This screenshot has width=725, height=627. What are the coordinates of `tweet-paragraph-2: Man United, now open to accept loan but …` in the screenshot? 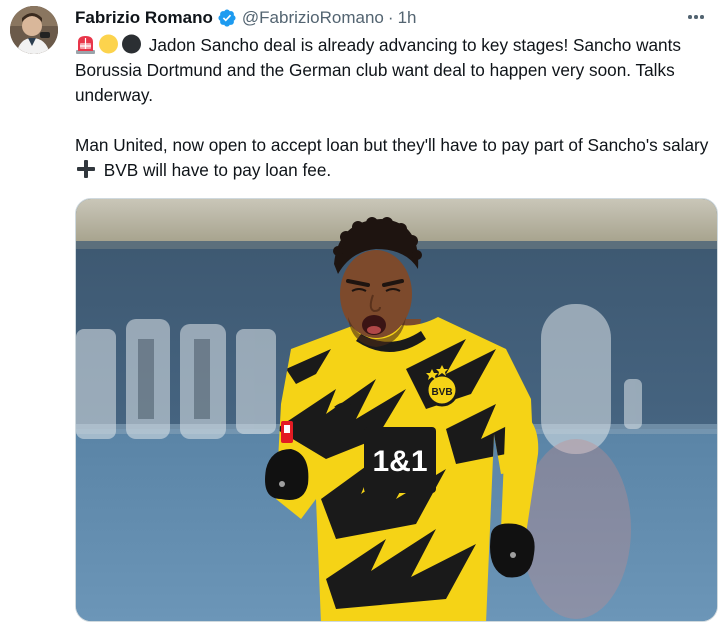 It's located at (395, 158).